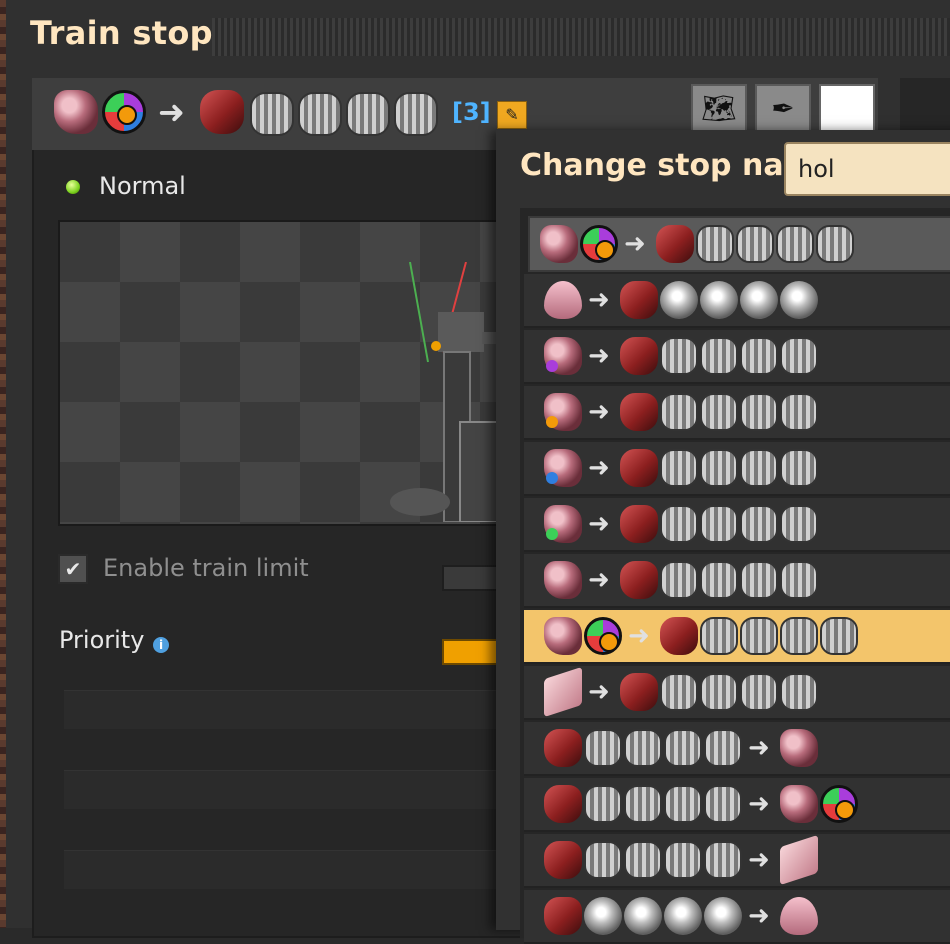 This screenshot has width=950, height=944. What do you see at coordinates (102, 640) in the screenshot?
I see `priority-label: Priority` at bounding box center [102, 640].